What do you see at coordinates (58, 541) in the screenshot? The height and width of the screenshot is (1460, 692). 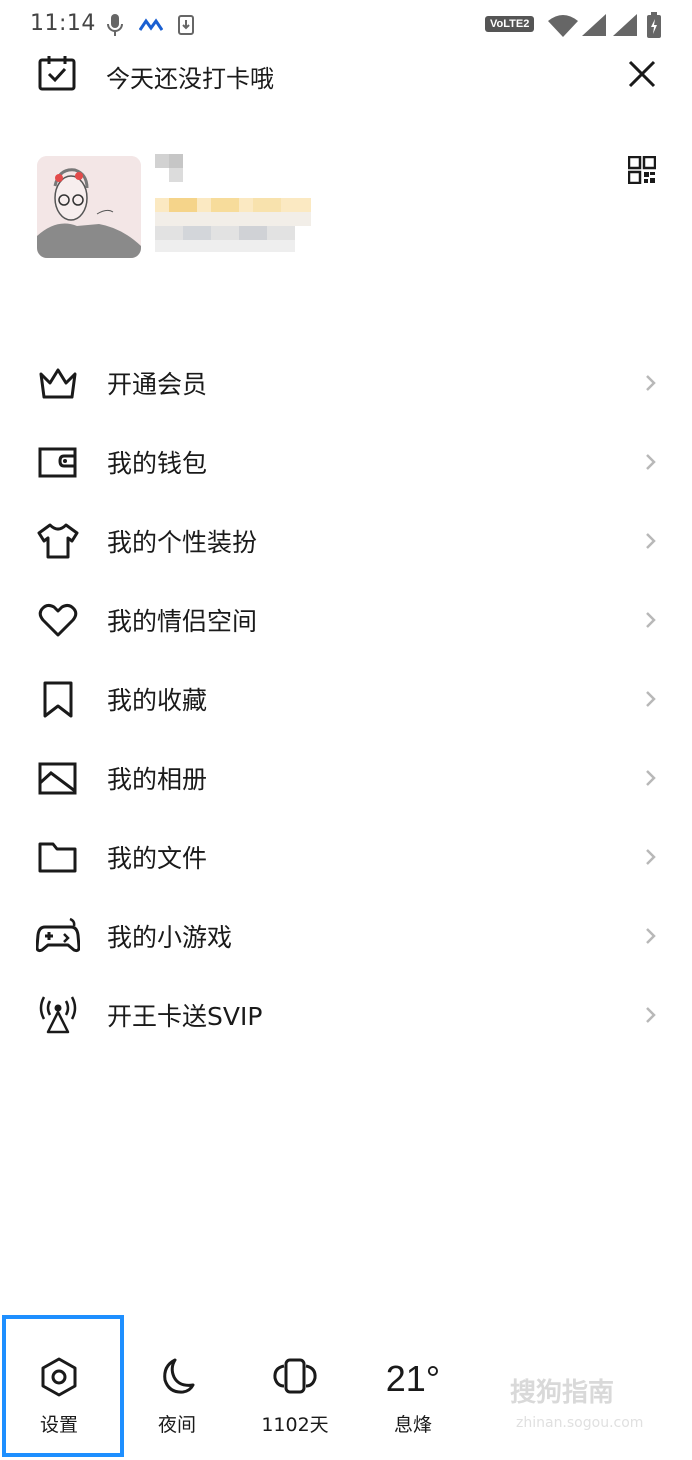 I see `tshirt-icon` at bounding box center [58, 541].